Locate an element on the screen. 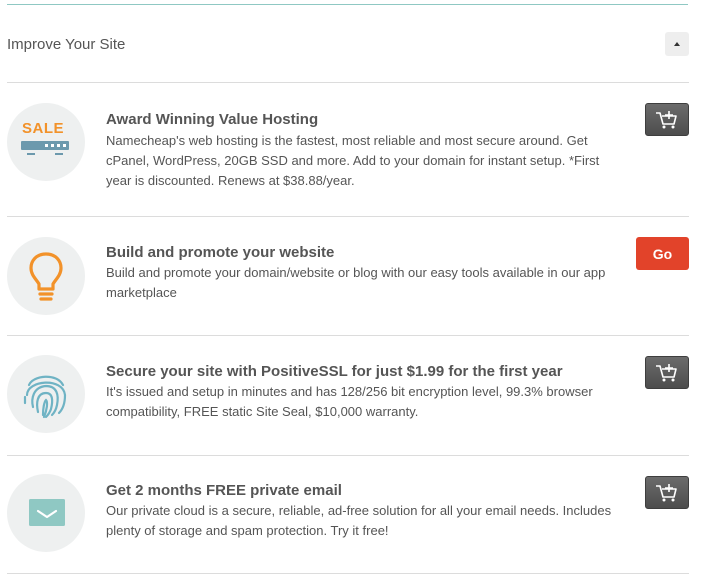 This screenshot has height=578, width=705. go-button: Go is located at coordinates (662, 253).